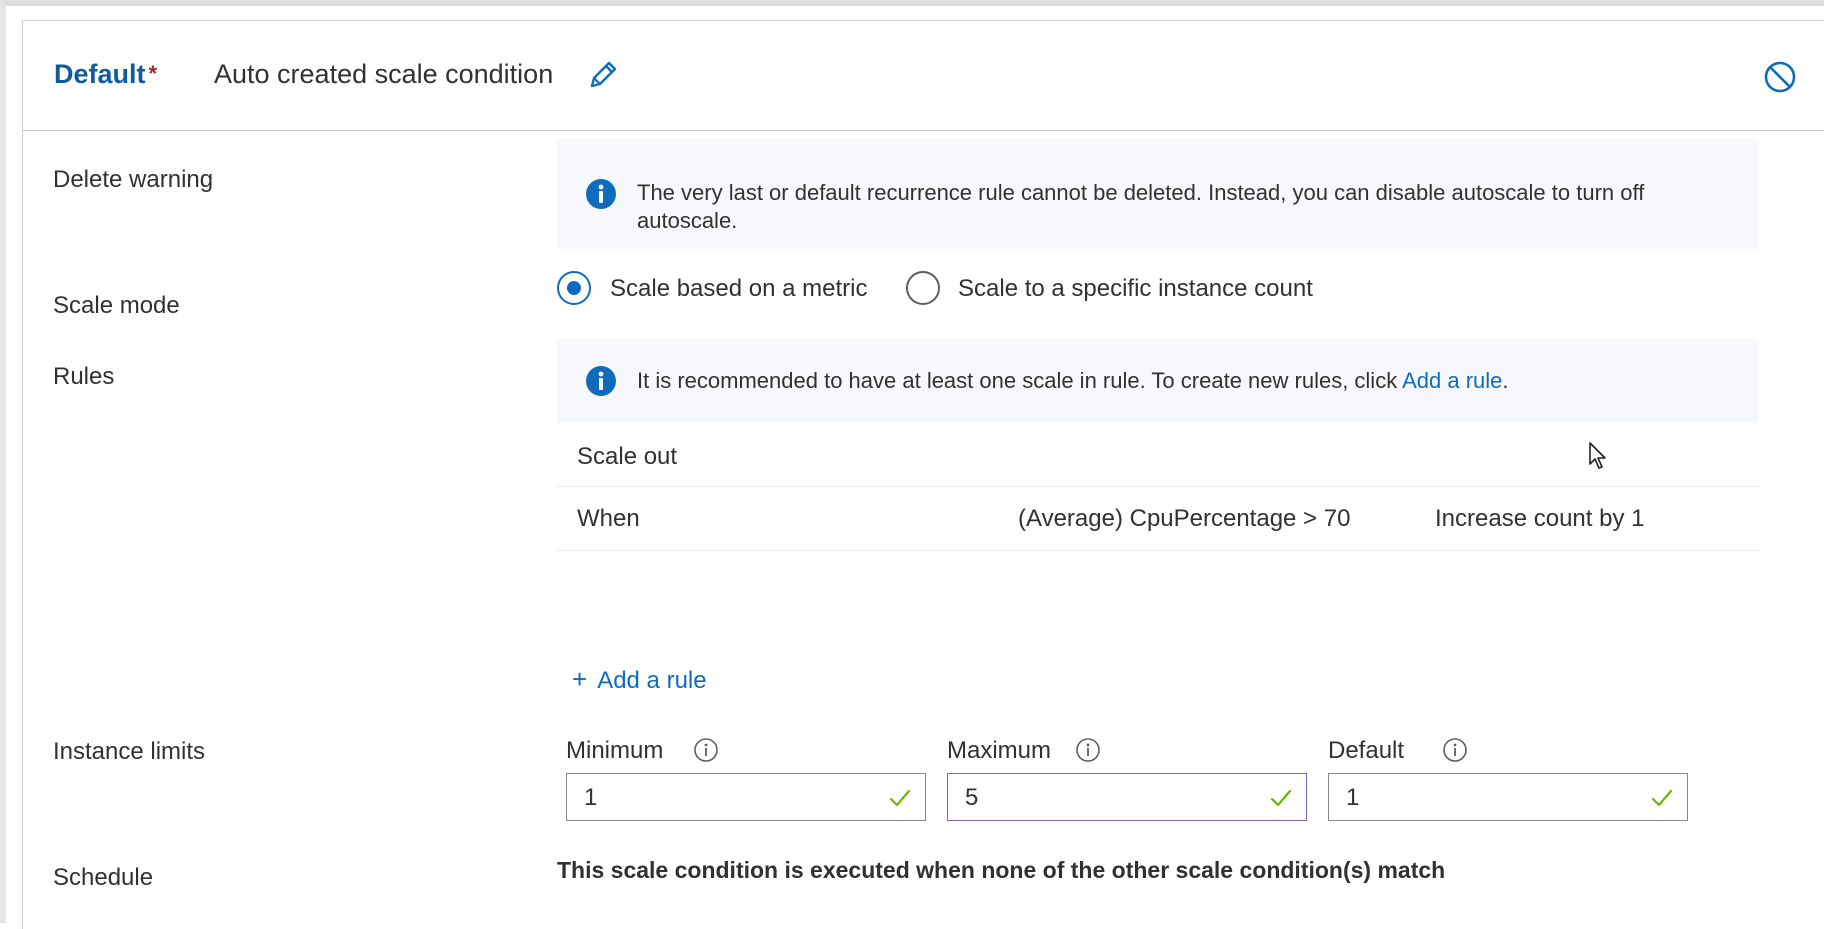 The image size is (1824, 929). What do you see at coordinates (738, 289) in the screenshot?
I see `scale-metric-label: Scale based on a metric` at bounding box center [738, 289].